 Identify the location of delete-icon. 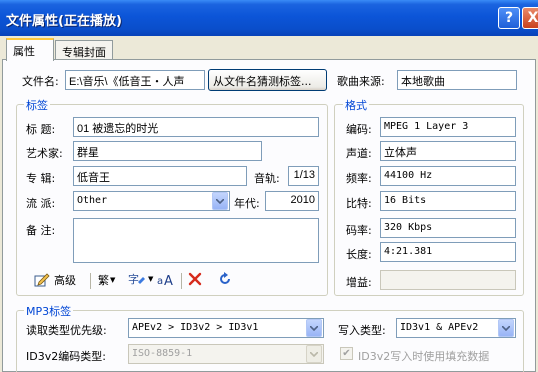
(195, 279).